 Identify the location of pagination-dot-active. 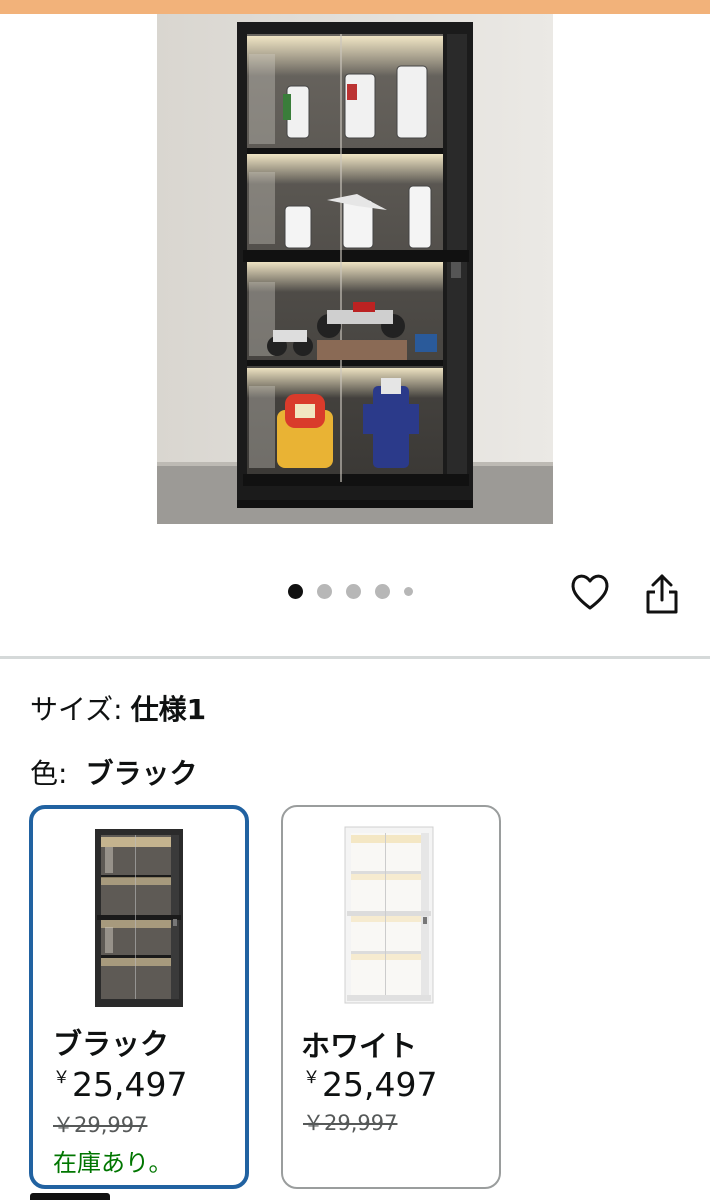
(295, 591).